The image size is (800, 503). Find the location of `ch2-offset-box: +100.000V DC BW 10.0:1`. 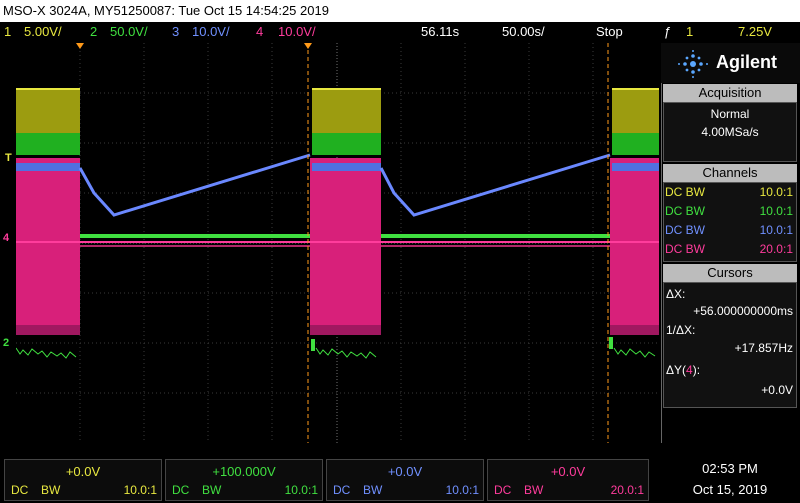

ch2-offset-box: +100.000V DC BW 10.0:1 is located at coordinates (244, 480).